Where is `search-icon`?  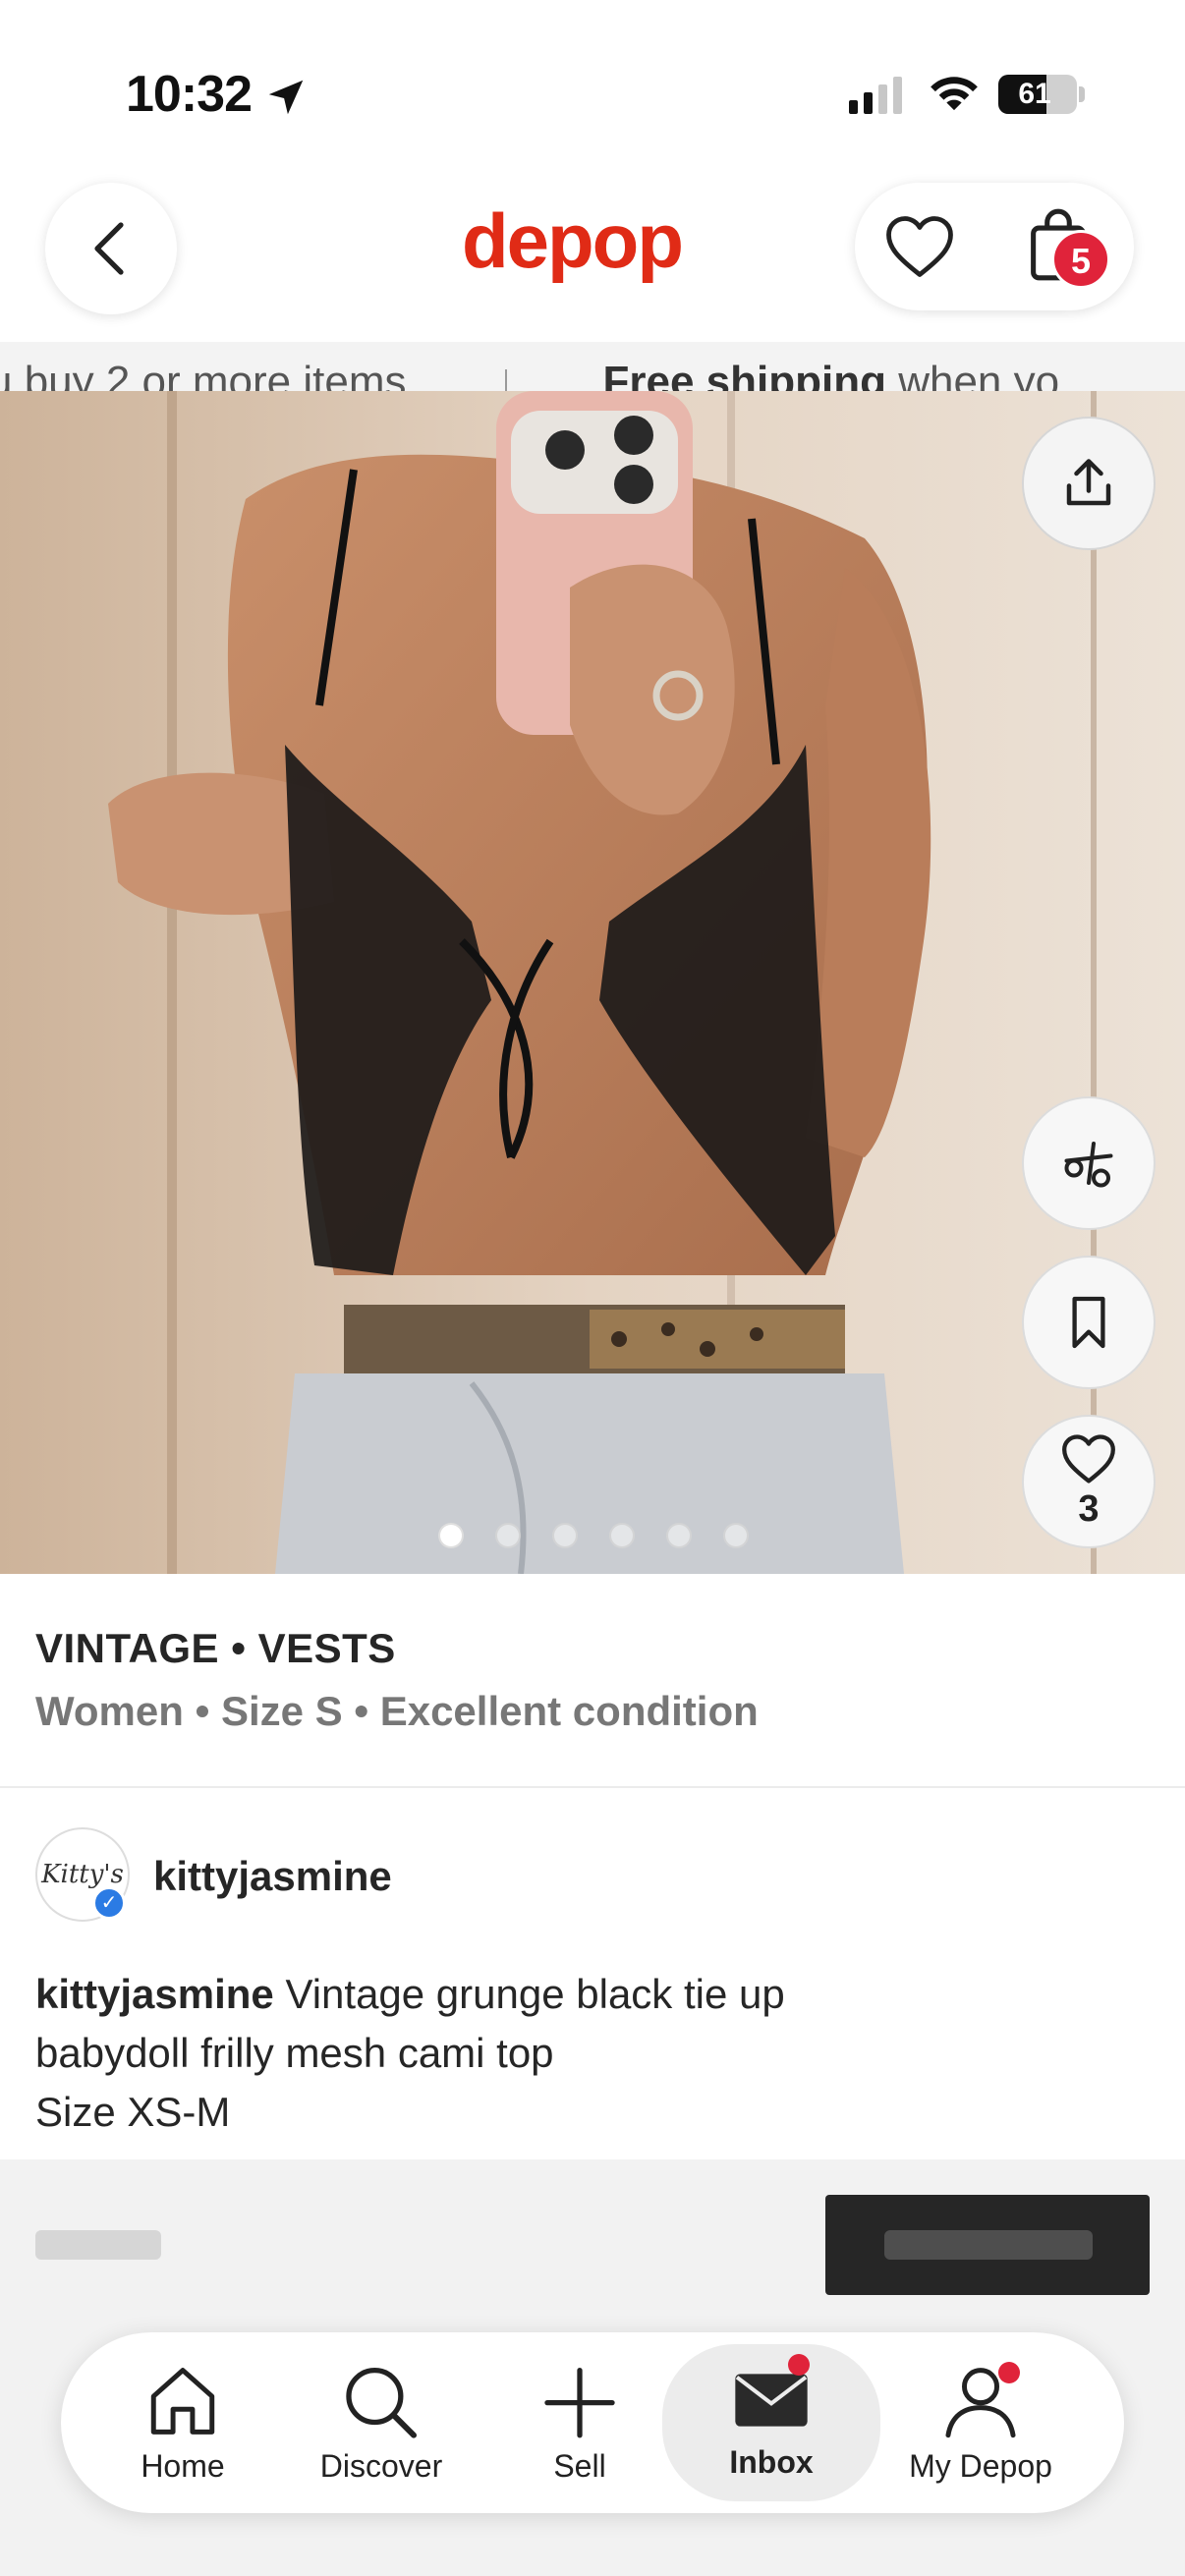 search-icon is located at coordinates (382, 2402).